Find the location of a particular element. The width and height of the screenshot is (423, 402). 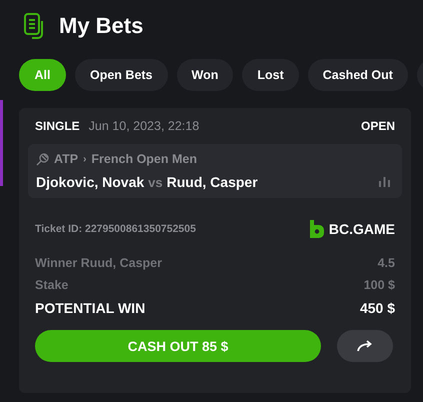

league-name: ATP is located at coordinates (66, 159).